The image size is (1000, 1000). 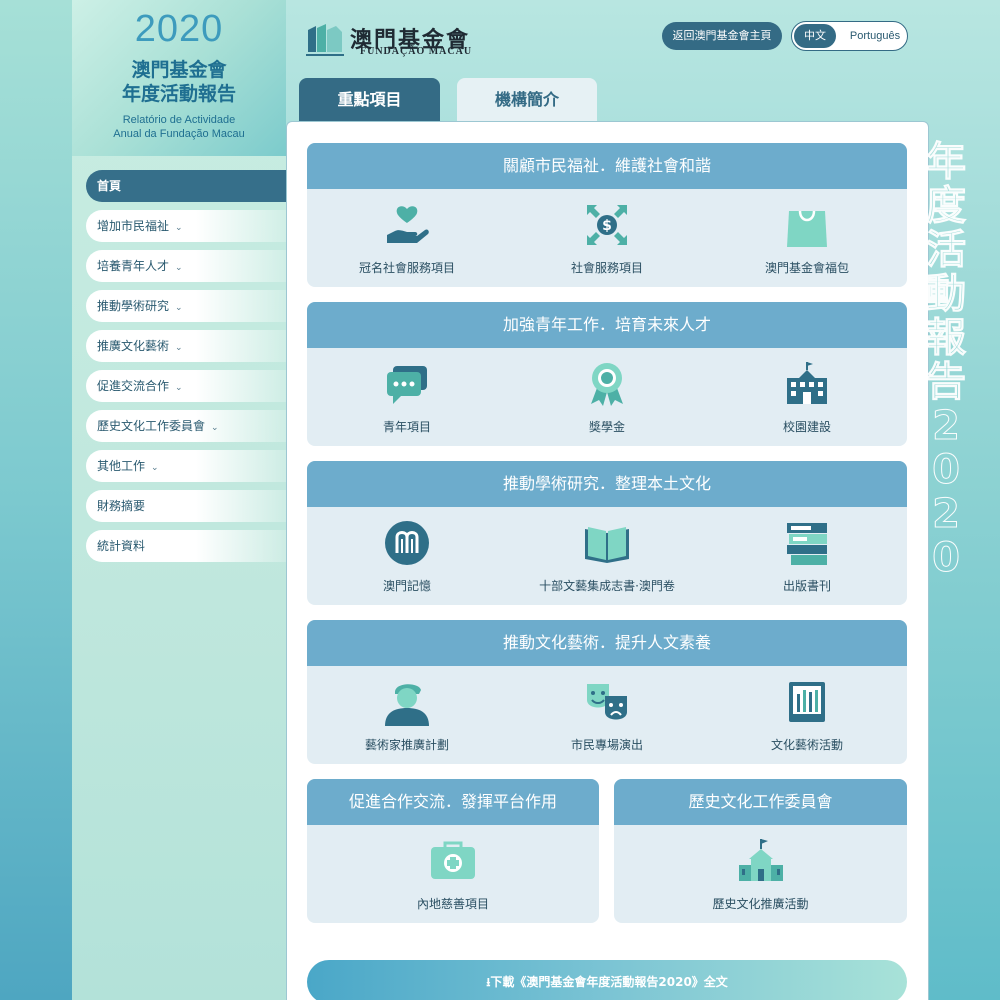 What do you see at coordinates (606, 427) in the screenshot?
I see `item-label: 獎學金` at bounding box center [606, 427].